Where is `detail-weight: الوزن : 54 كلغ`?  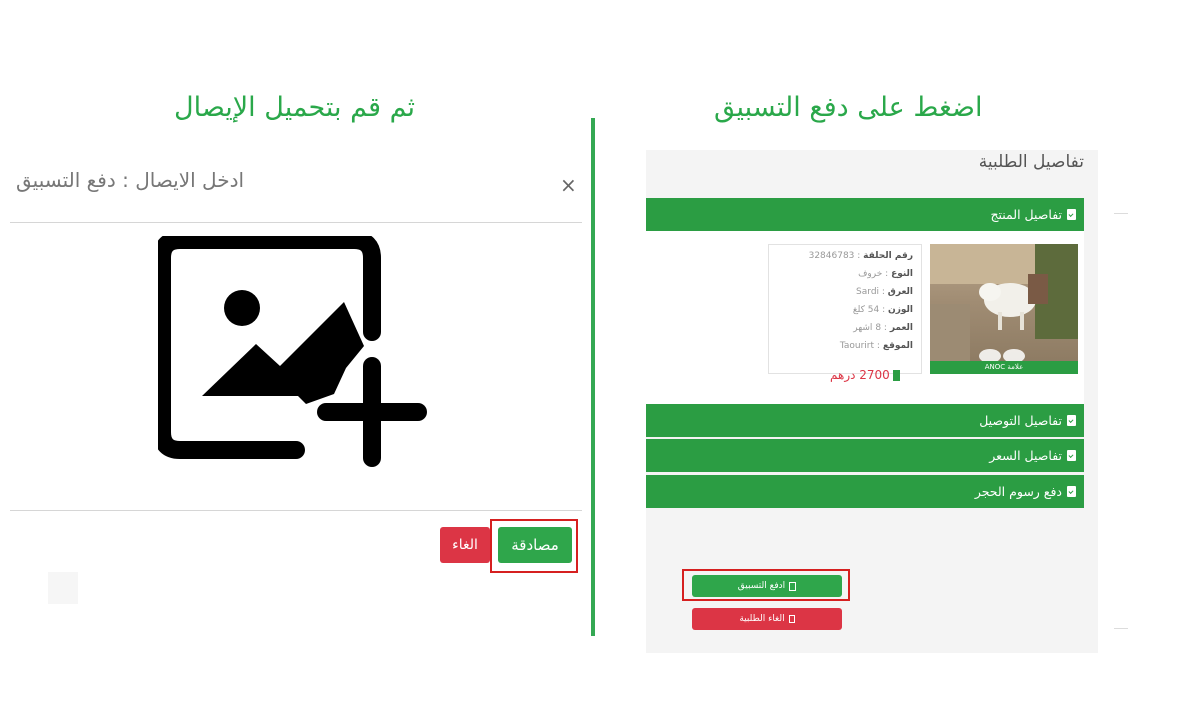 detail-weight: الوزن : 54 كلغ is located at coordinates (882, 310).